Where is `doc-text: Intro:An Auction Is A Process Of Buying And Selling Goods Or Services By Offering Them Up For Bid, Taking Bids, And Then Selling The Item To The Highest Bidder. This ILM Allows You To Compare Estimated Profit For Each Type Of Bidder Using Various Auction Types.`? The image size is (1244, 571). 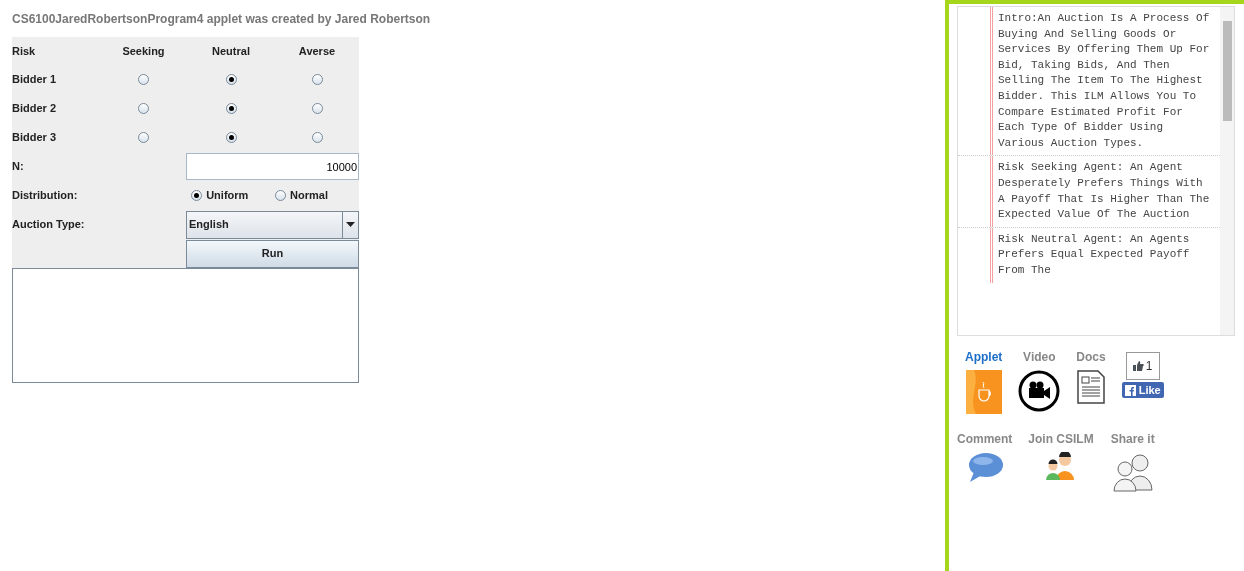
doc-text: Intro:An Auction Is A Process Of Buying And Selling Goods Or Services By Offering Them Up For Bid, Taking Bids, And Then Selling The Item To The Highest Bidder. This ILM Allows You To Compare Estimated Profit For Each Type Of Bidder Using Various Auction Types. is located at coordinates (1104, 81).